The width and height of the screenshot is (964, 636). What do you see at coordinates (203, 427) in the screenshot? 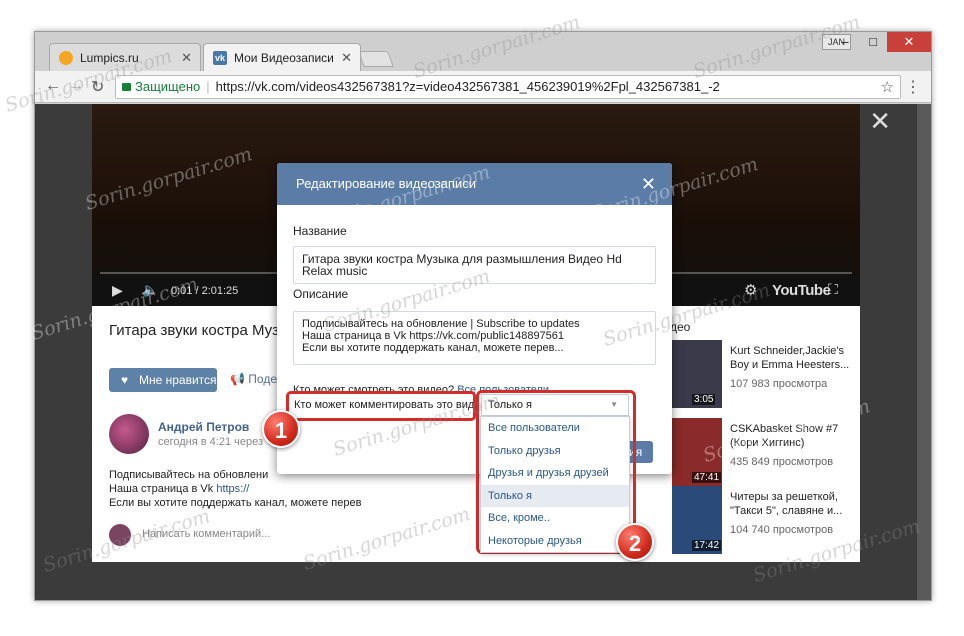
I see `author-name: Андрей Петров` at bounding box center [203, 427].